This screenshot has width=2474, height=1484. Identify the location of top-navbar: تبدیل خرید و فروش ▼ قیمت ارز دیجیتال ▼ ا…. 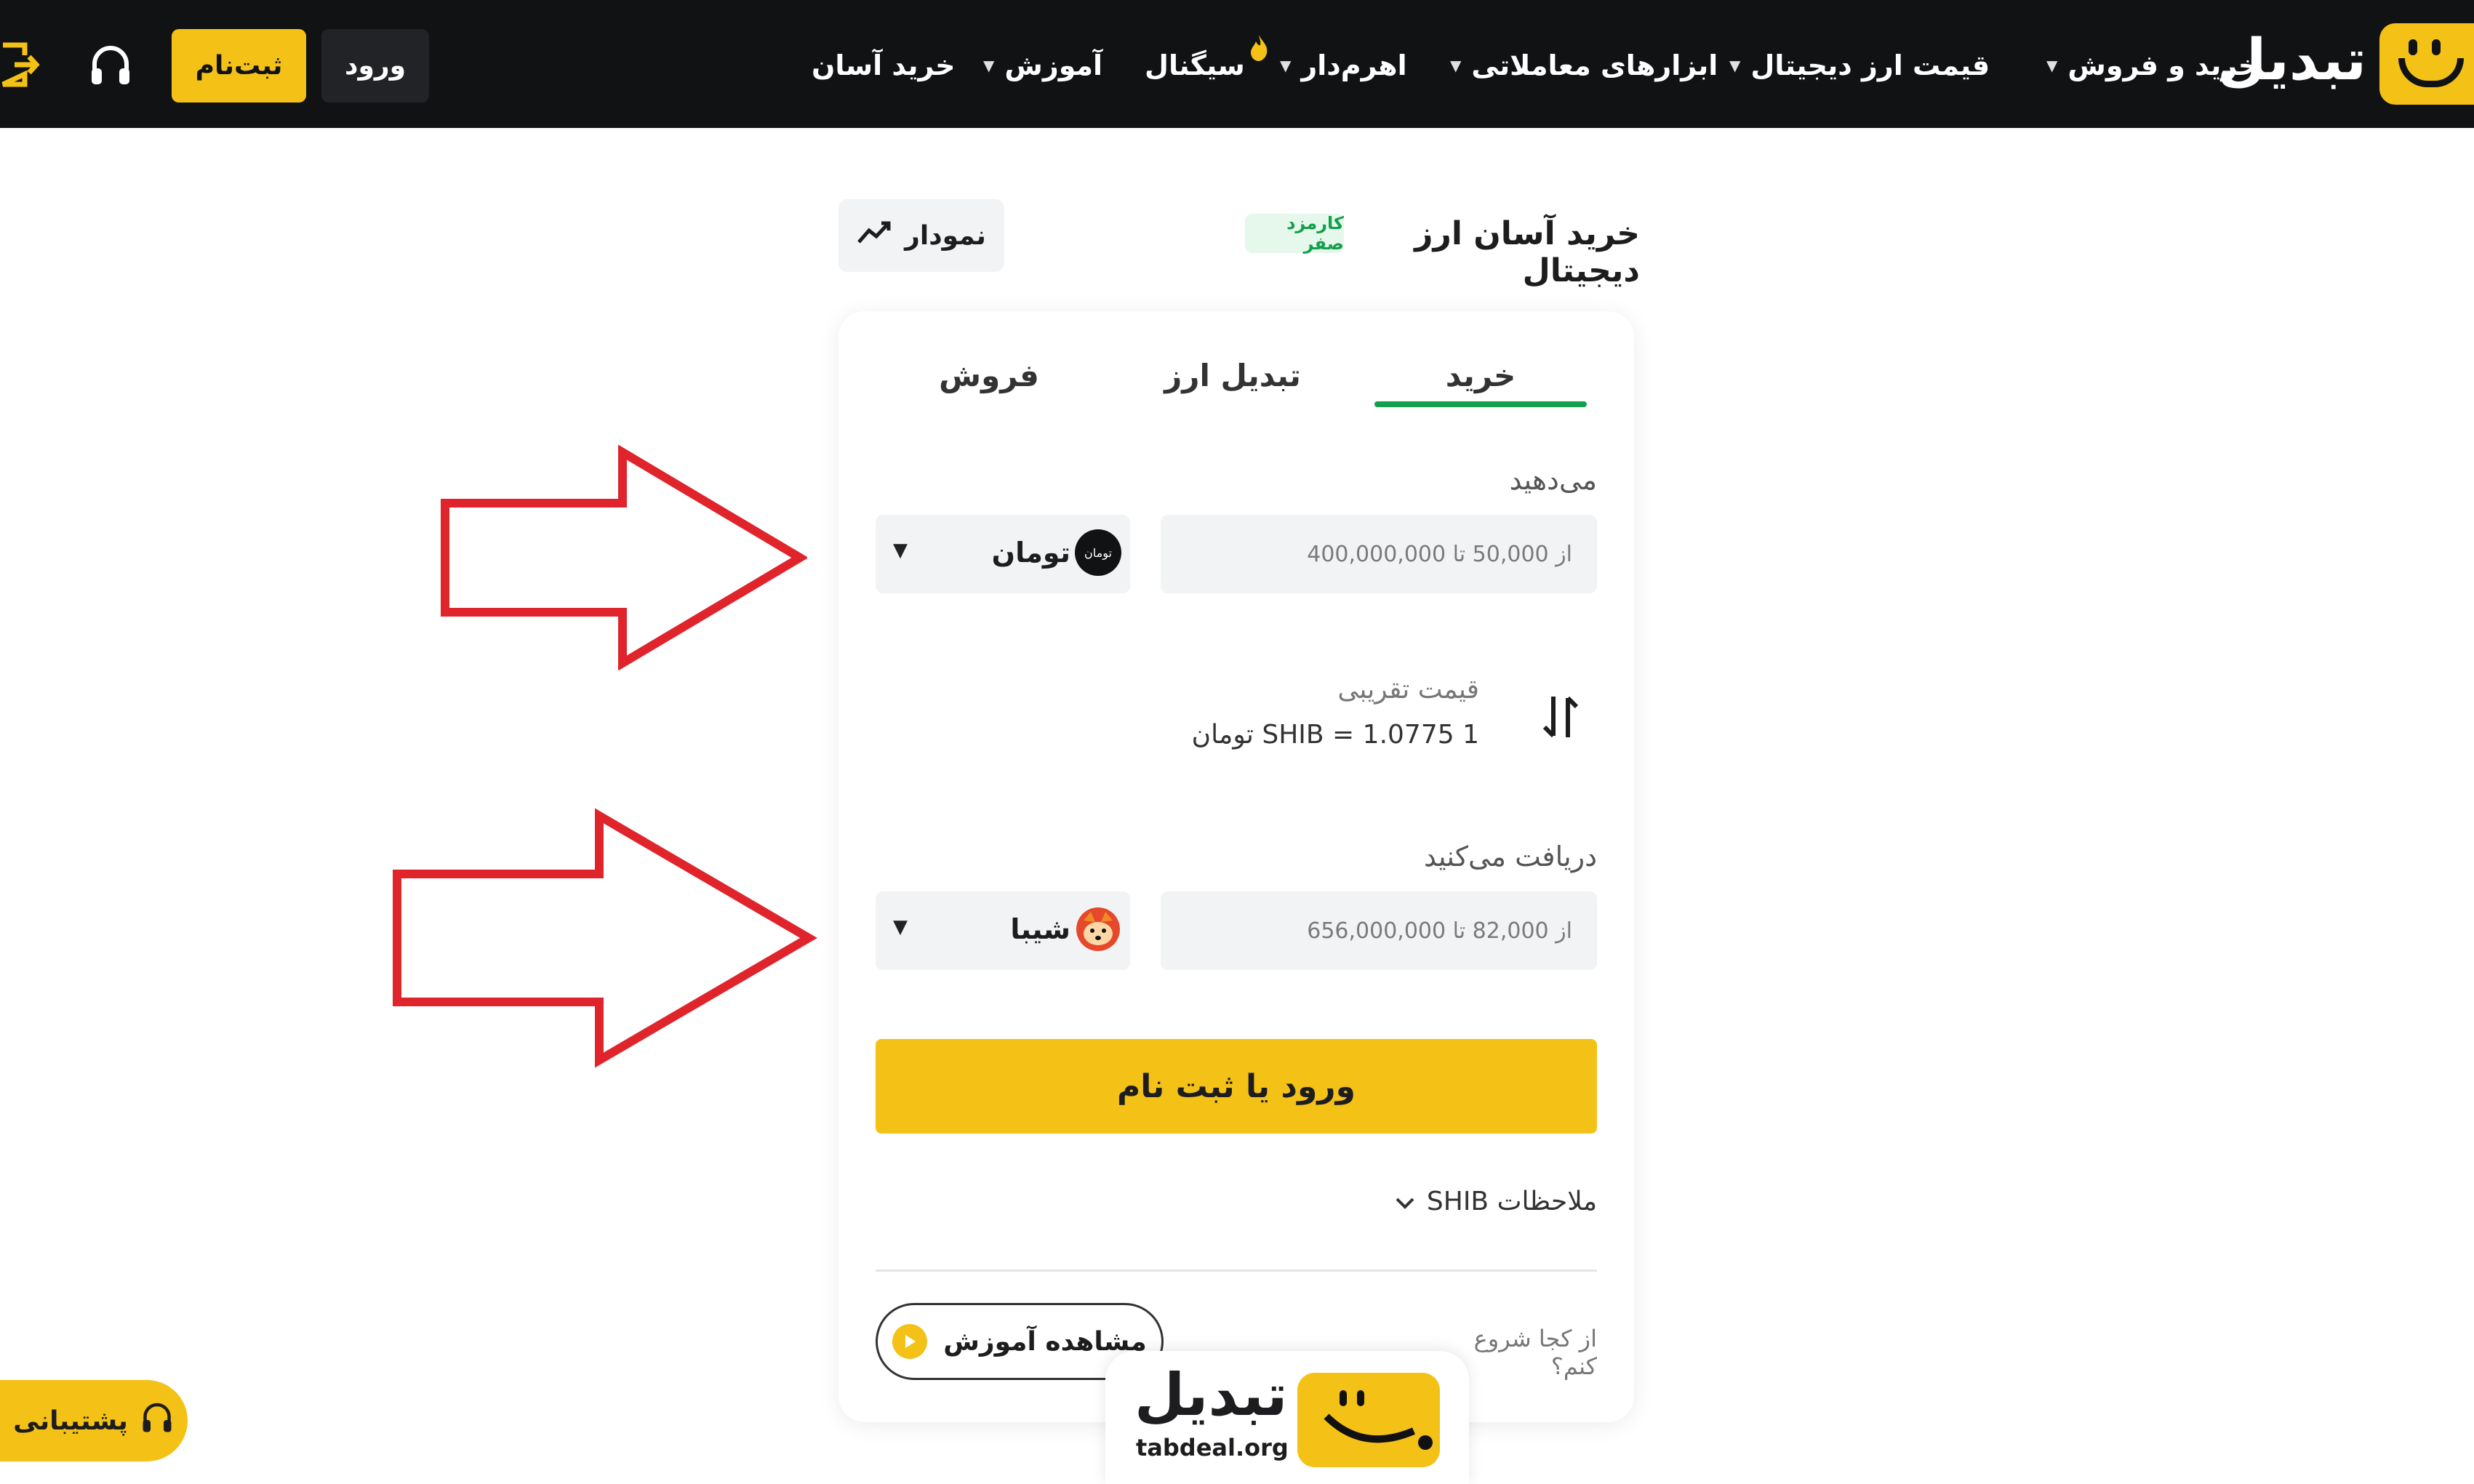
(1237, 64).